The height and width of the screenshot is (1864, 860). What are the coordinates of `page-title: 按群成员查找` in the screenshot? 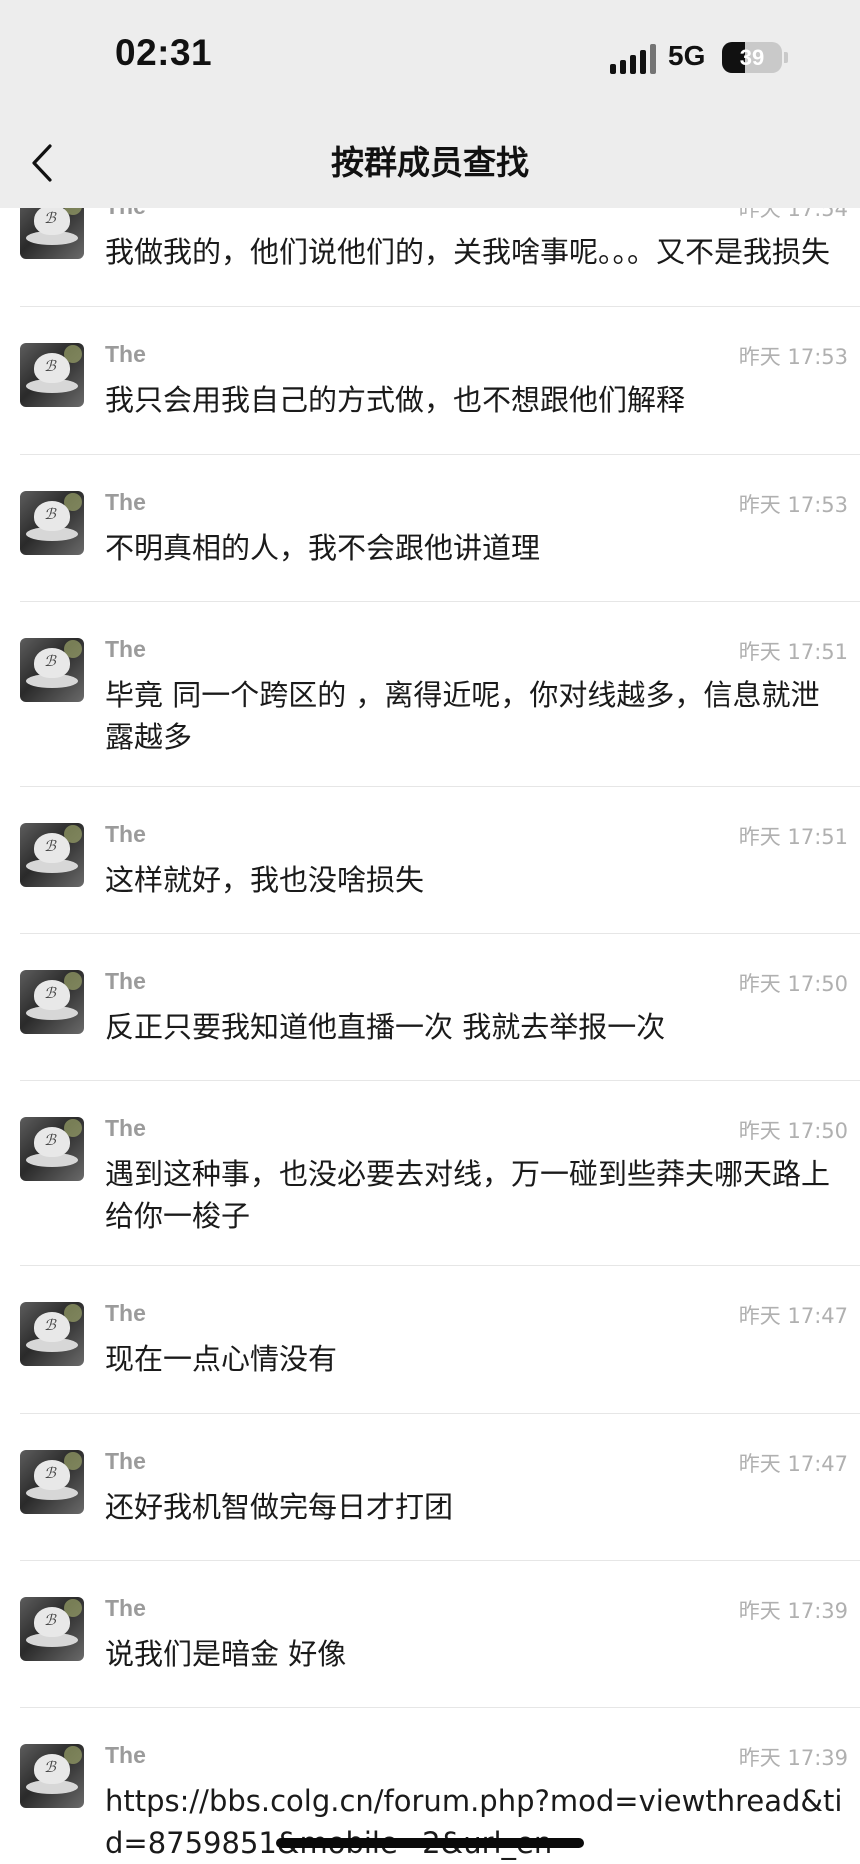 It's located at (430, 162).